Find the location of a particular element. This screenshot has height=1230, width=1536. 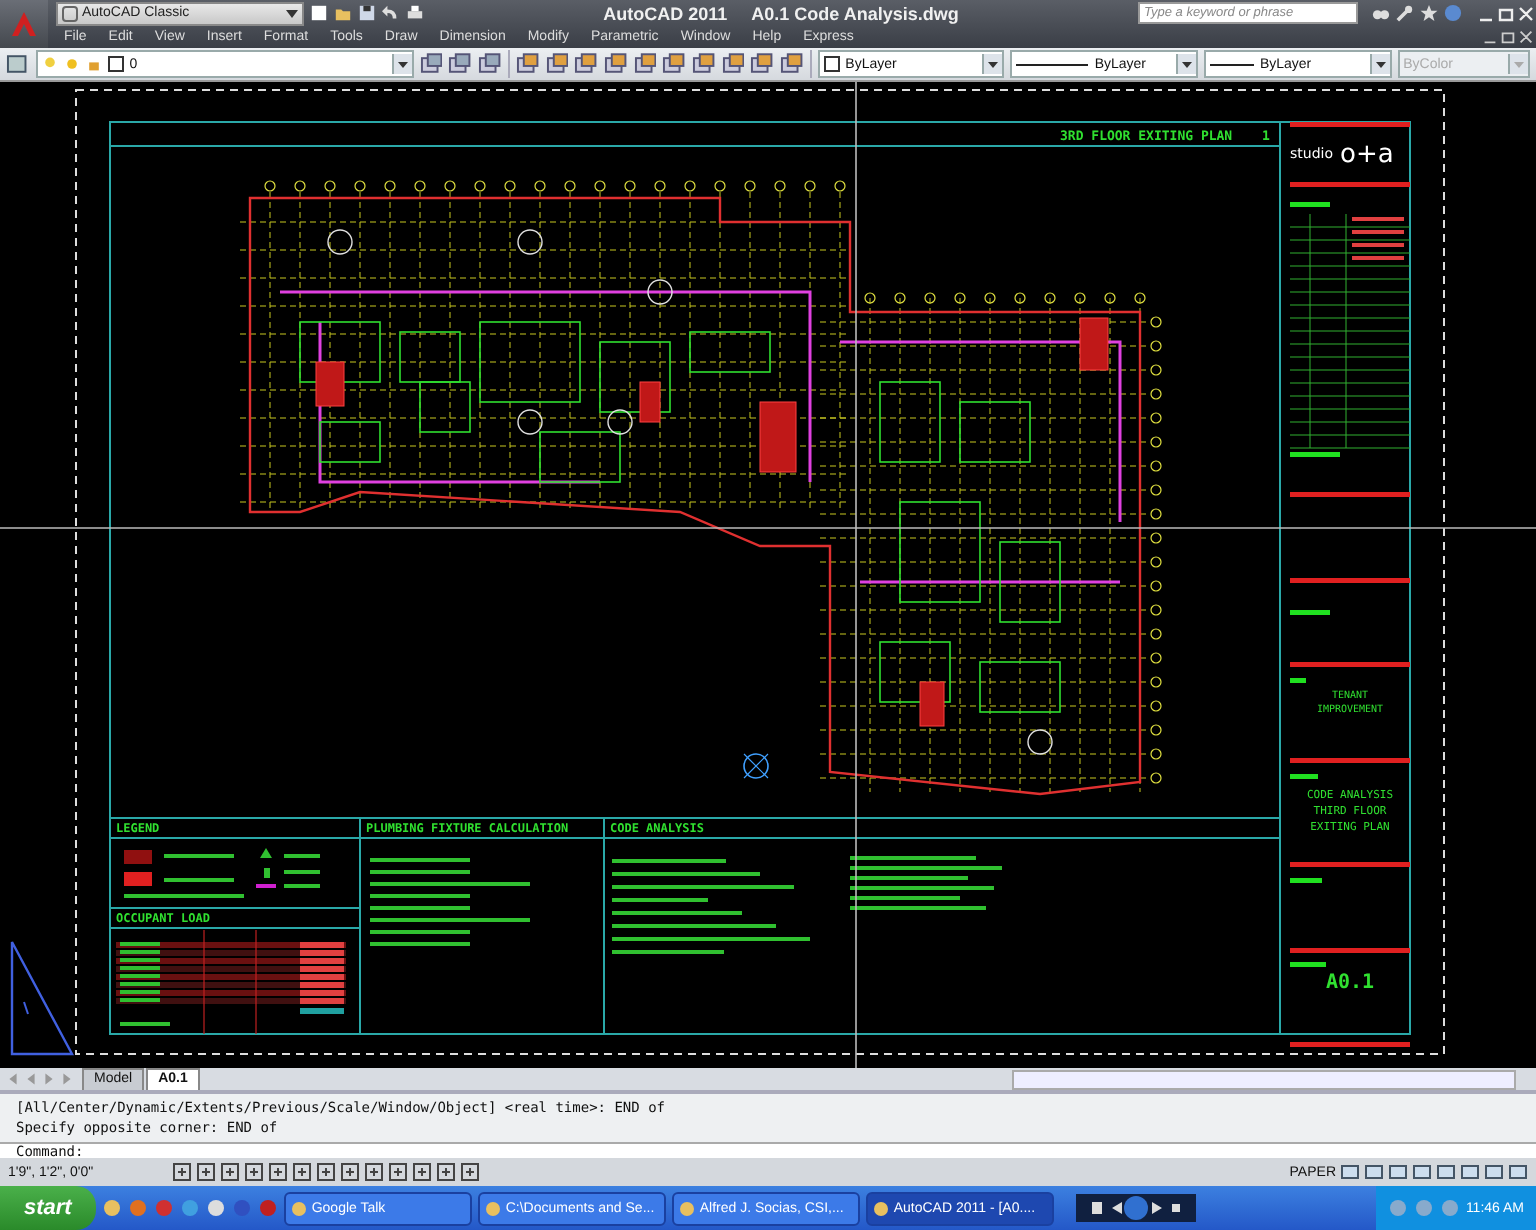

a-logo-icon is located at coordinates (24, 24).